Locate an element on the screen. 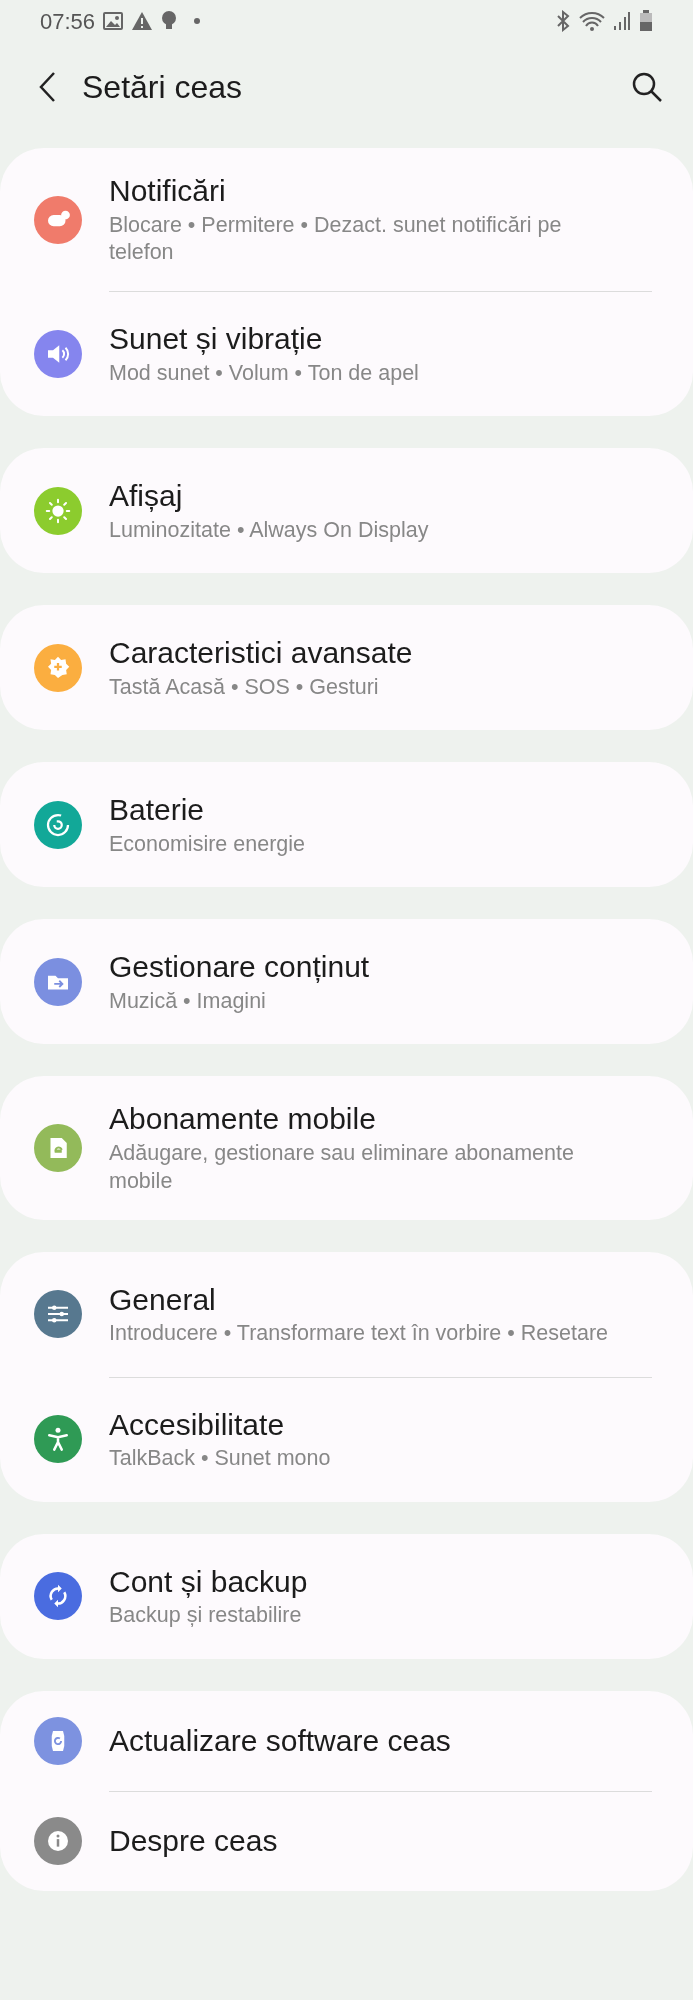 Image resolution: width=693 pixels, height=2000 pixels. page-title: Setări ceas is located at coordinates (162, 87).